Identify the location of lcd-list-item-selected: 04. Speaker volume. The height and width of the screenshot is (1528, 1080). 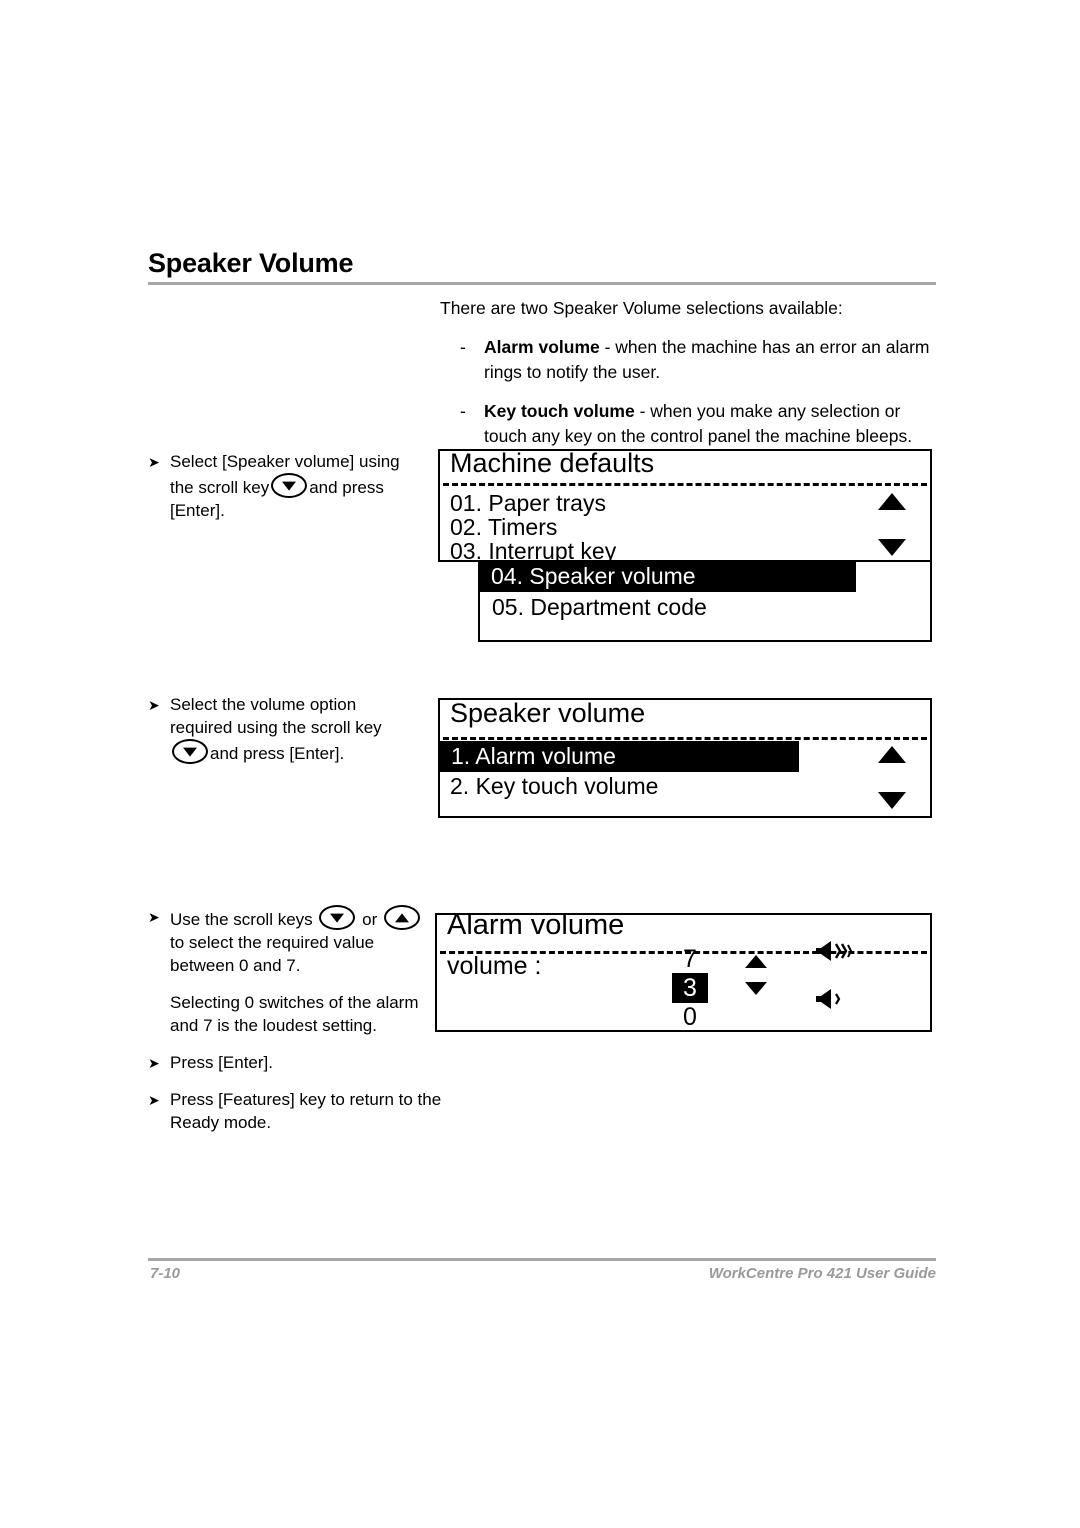
(667, 576).